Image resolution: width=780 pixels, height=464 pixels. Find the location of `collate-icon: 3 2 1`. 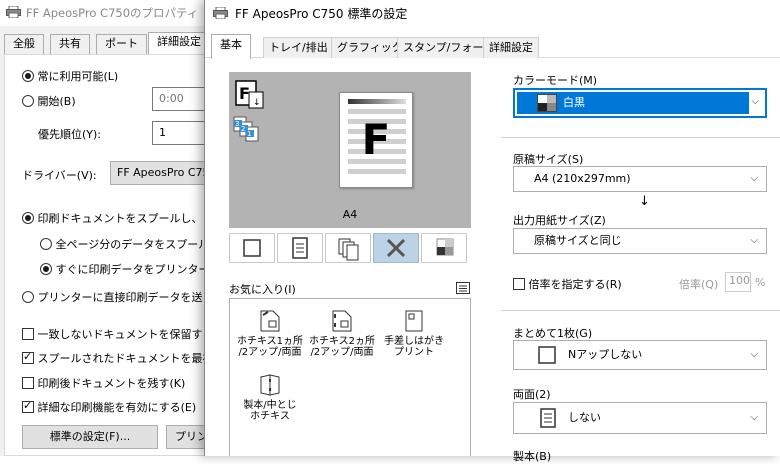

collate-icon: 3 2 1 is located at coordinates (246, 129).